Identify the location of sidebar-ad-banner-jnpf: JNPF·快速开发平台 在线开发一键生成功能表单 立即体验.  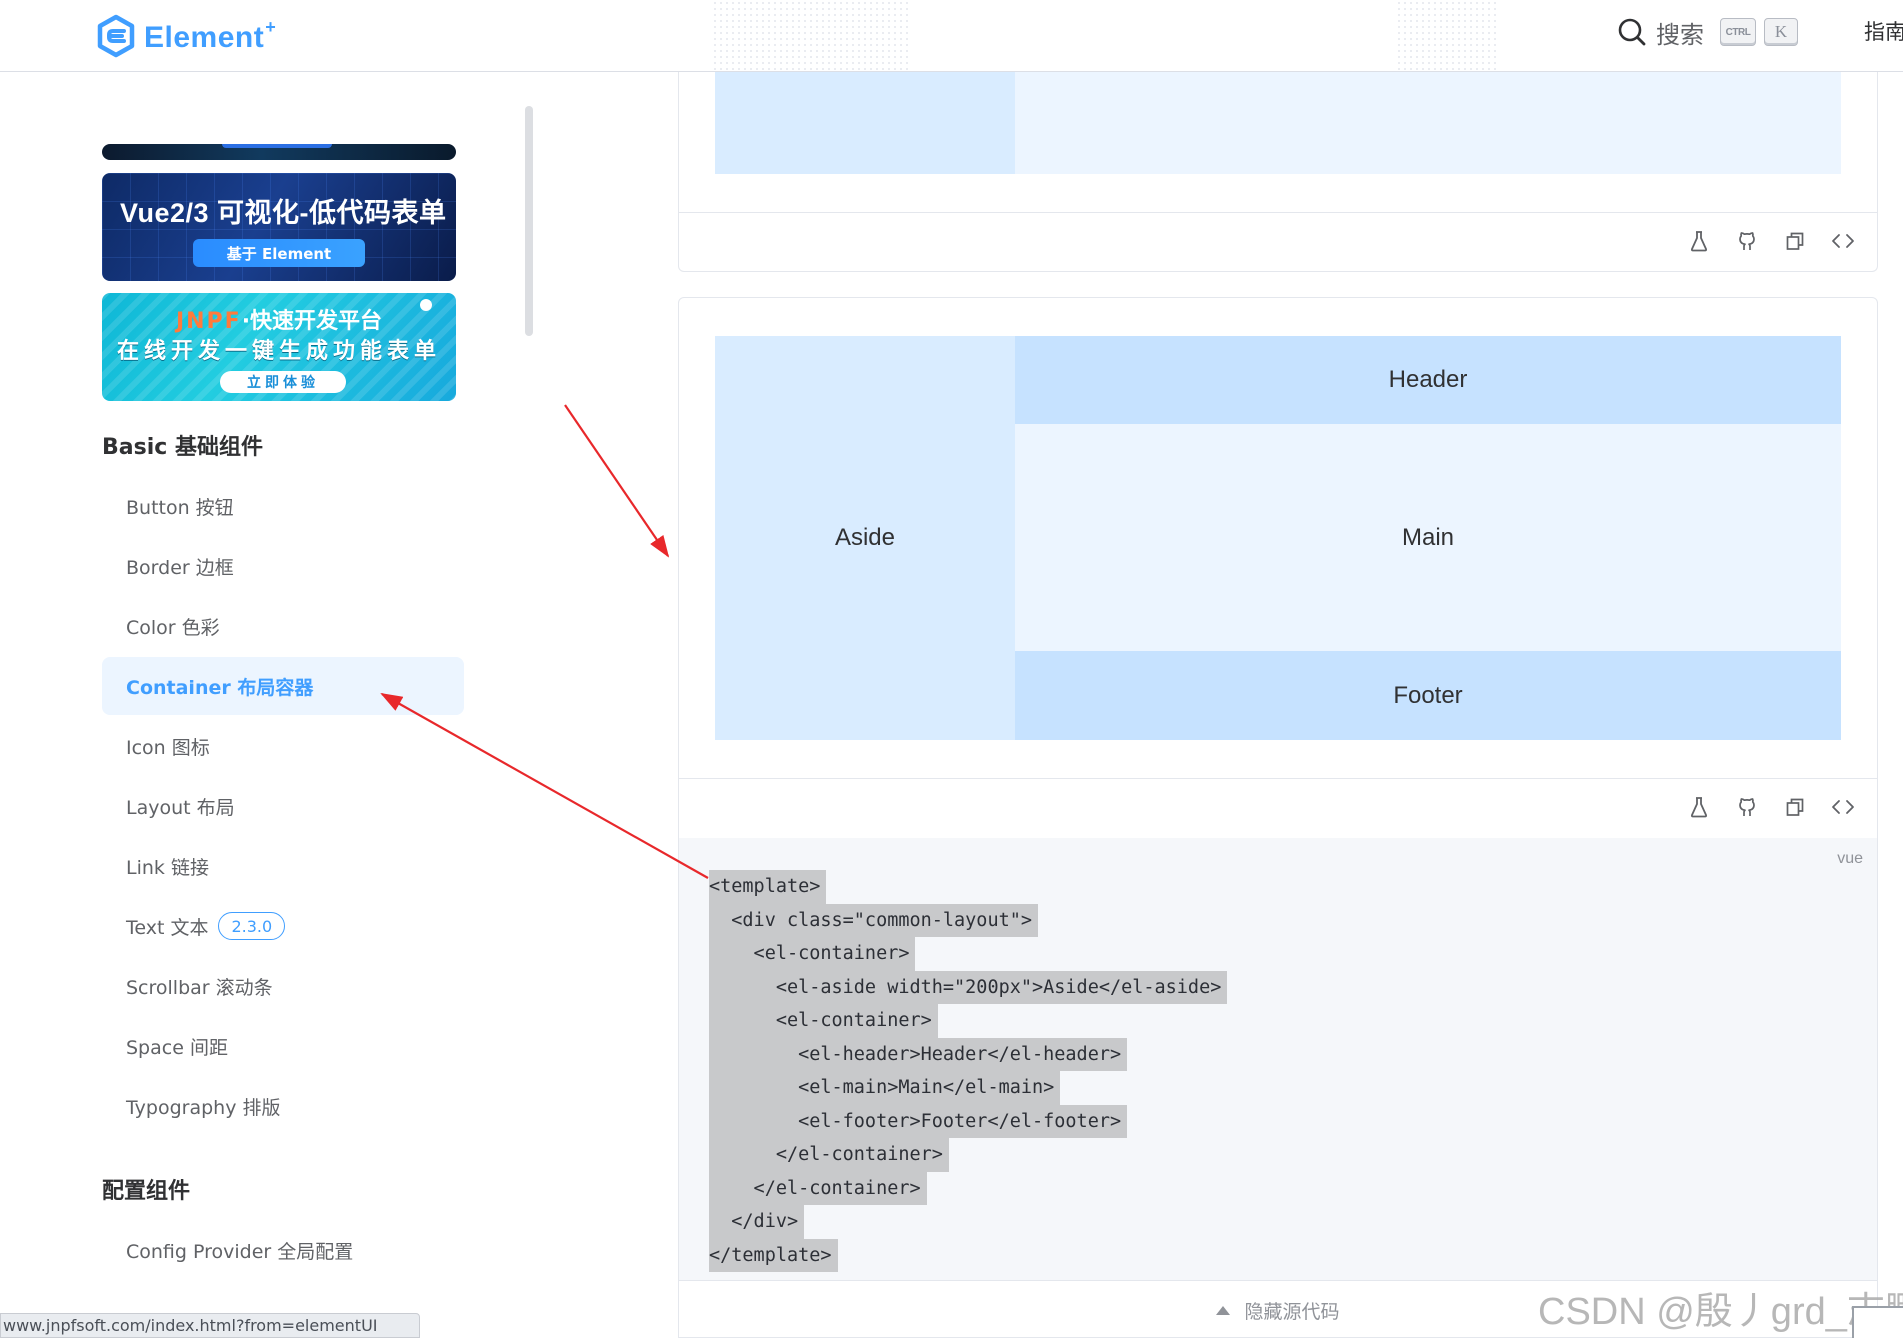
(279, 347).